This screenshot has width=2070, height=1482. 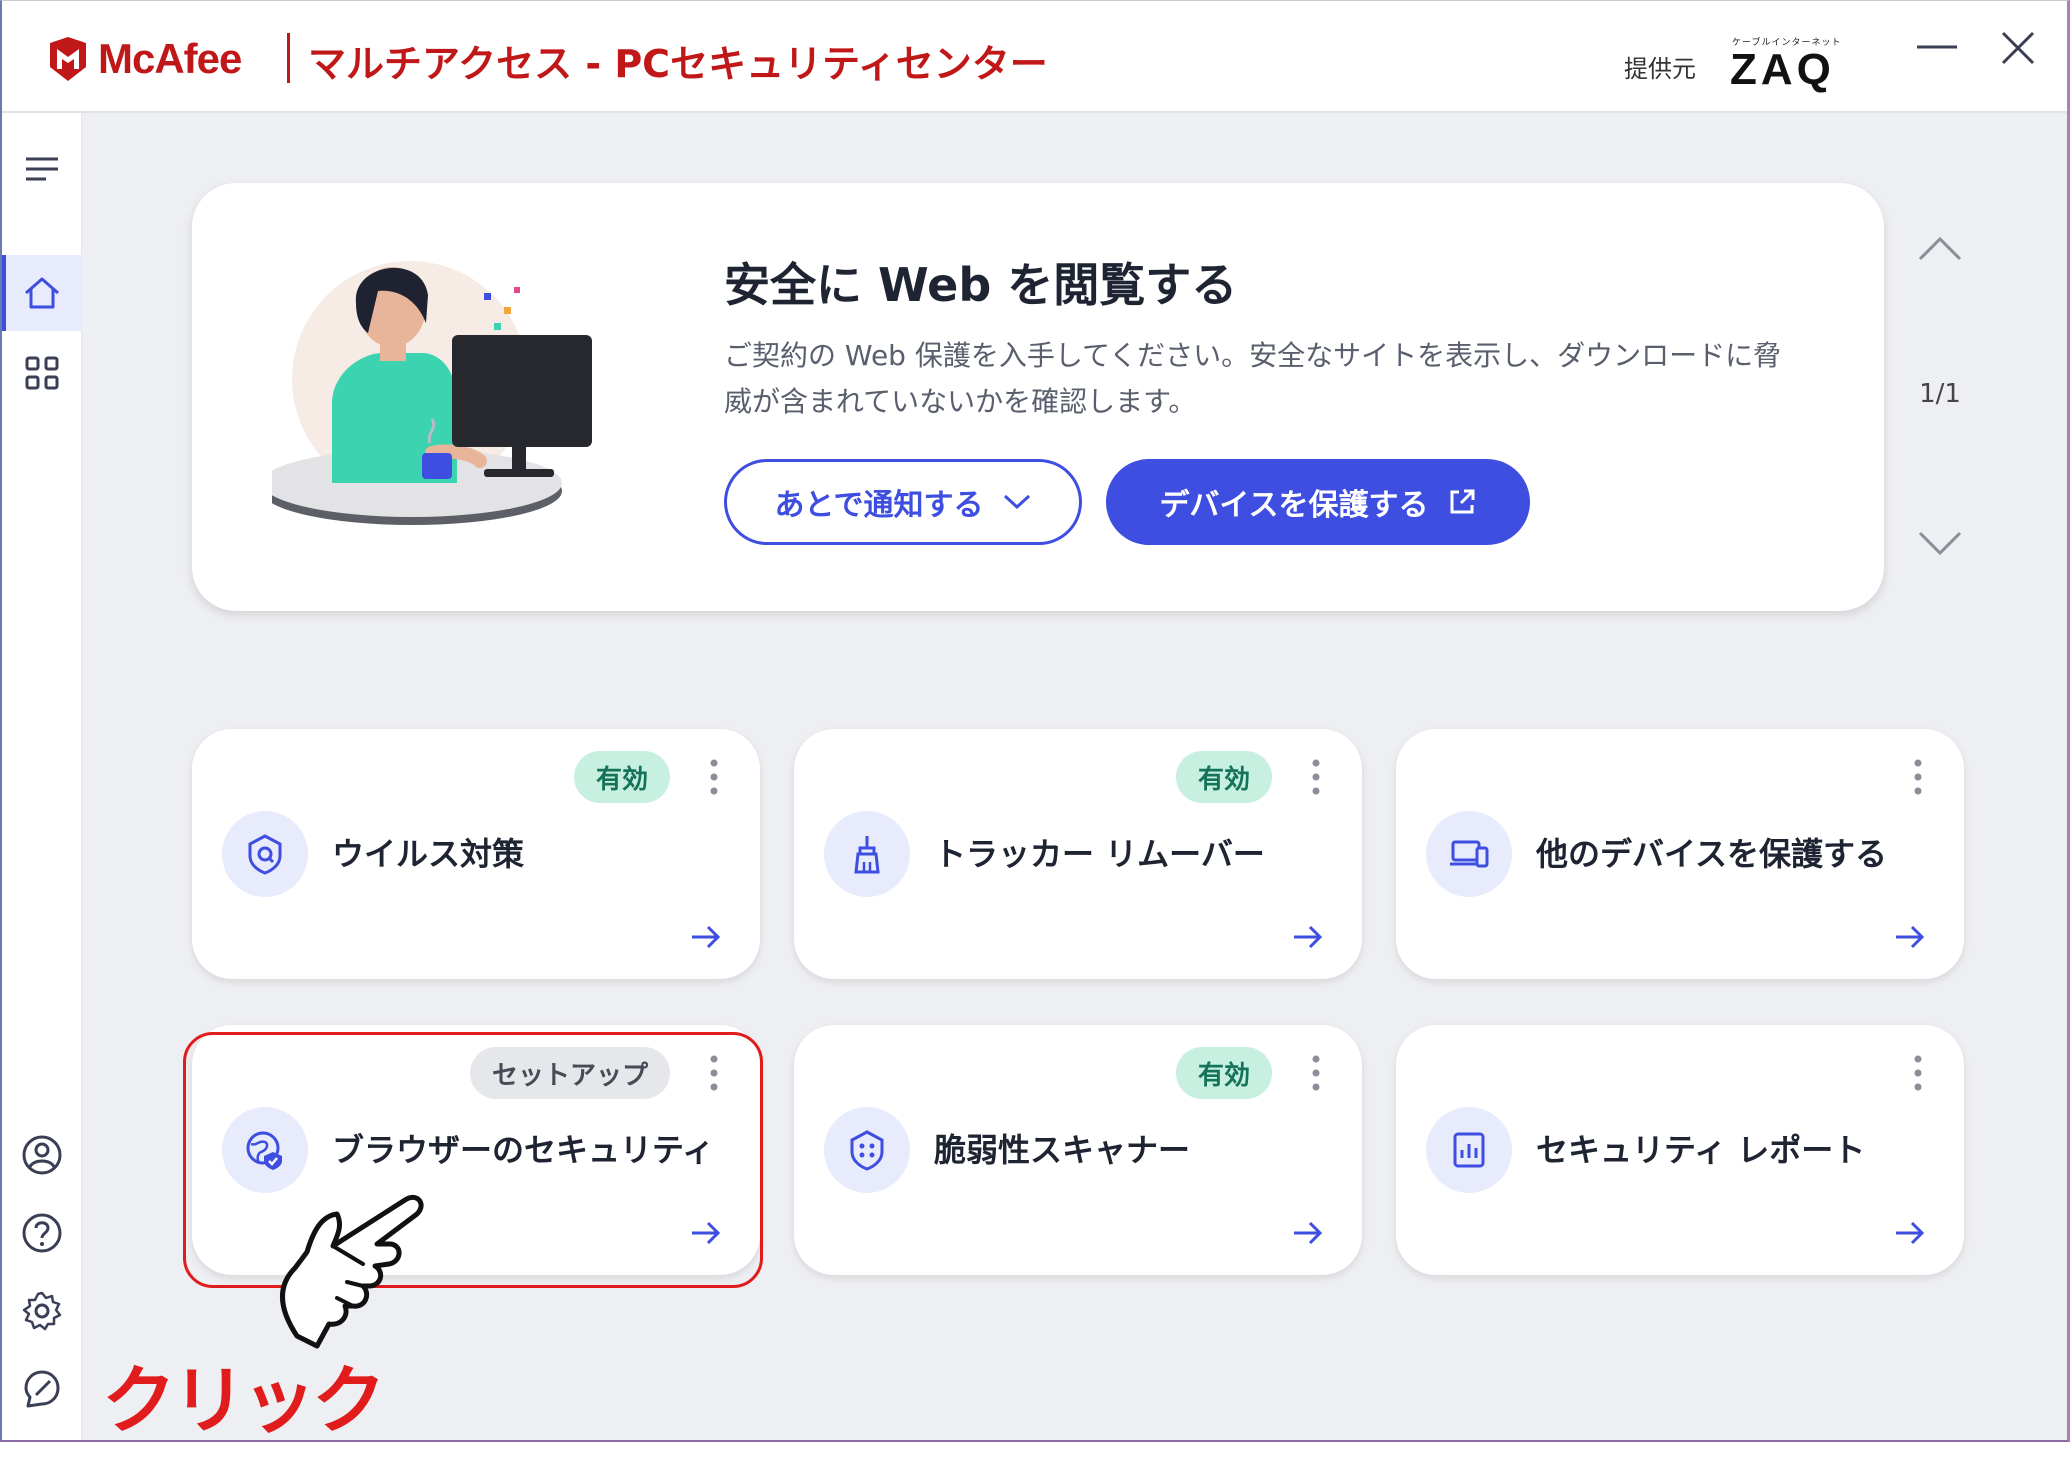 I want to click on card-vulnerability-scanner: 有効 脆弱性スキャナー, so click(x=1078, y=1150).